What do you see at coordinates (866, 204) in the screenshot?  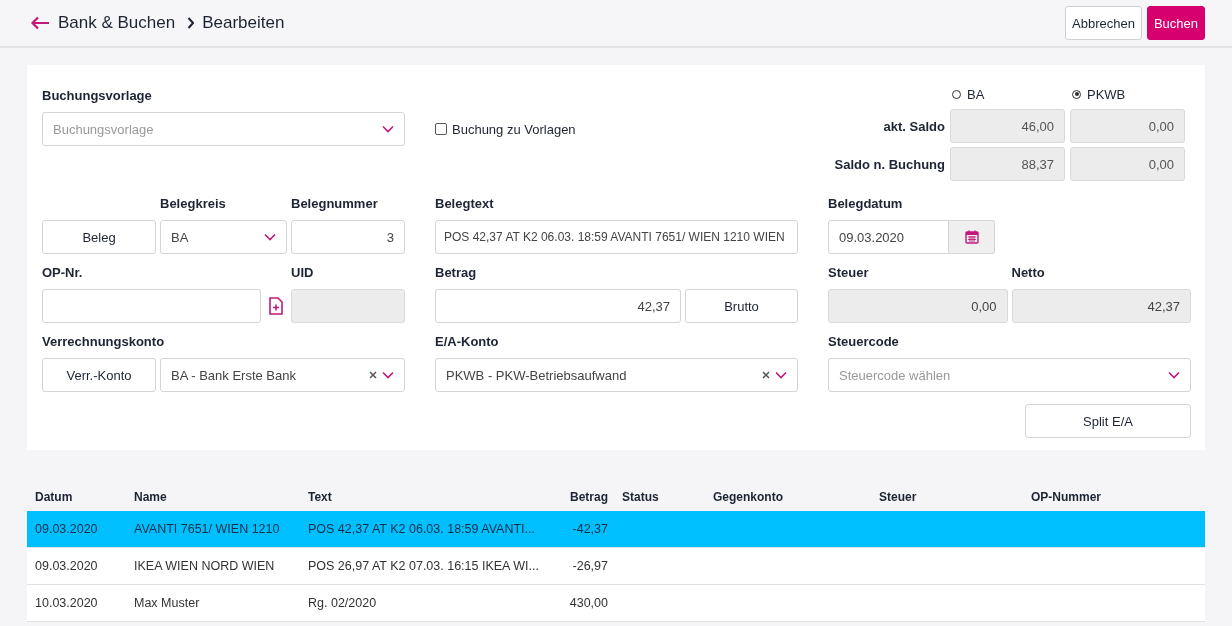 I see `field-label: Belegdatum` at bounding box center [866, 204].